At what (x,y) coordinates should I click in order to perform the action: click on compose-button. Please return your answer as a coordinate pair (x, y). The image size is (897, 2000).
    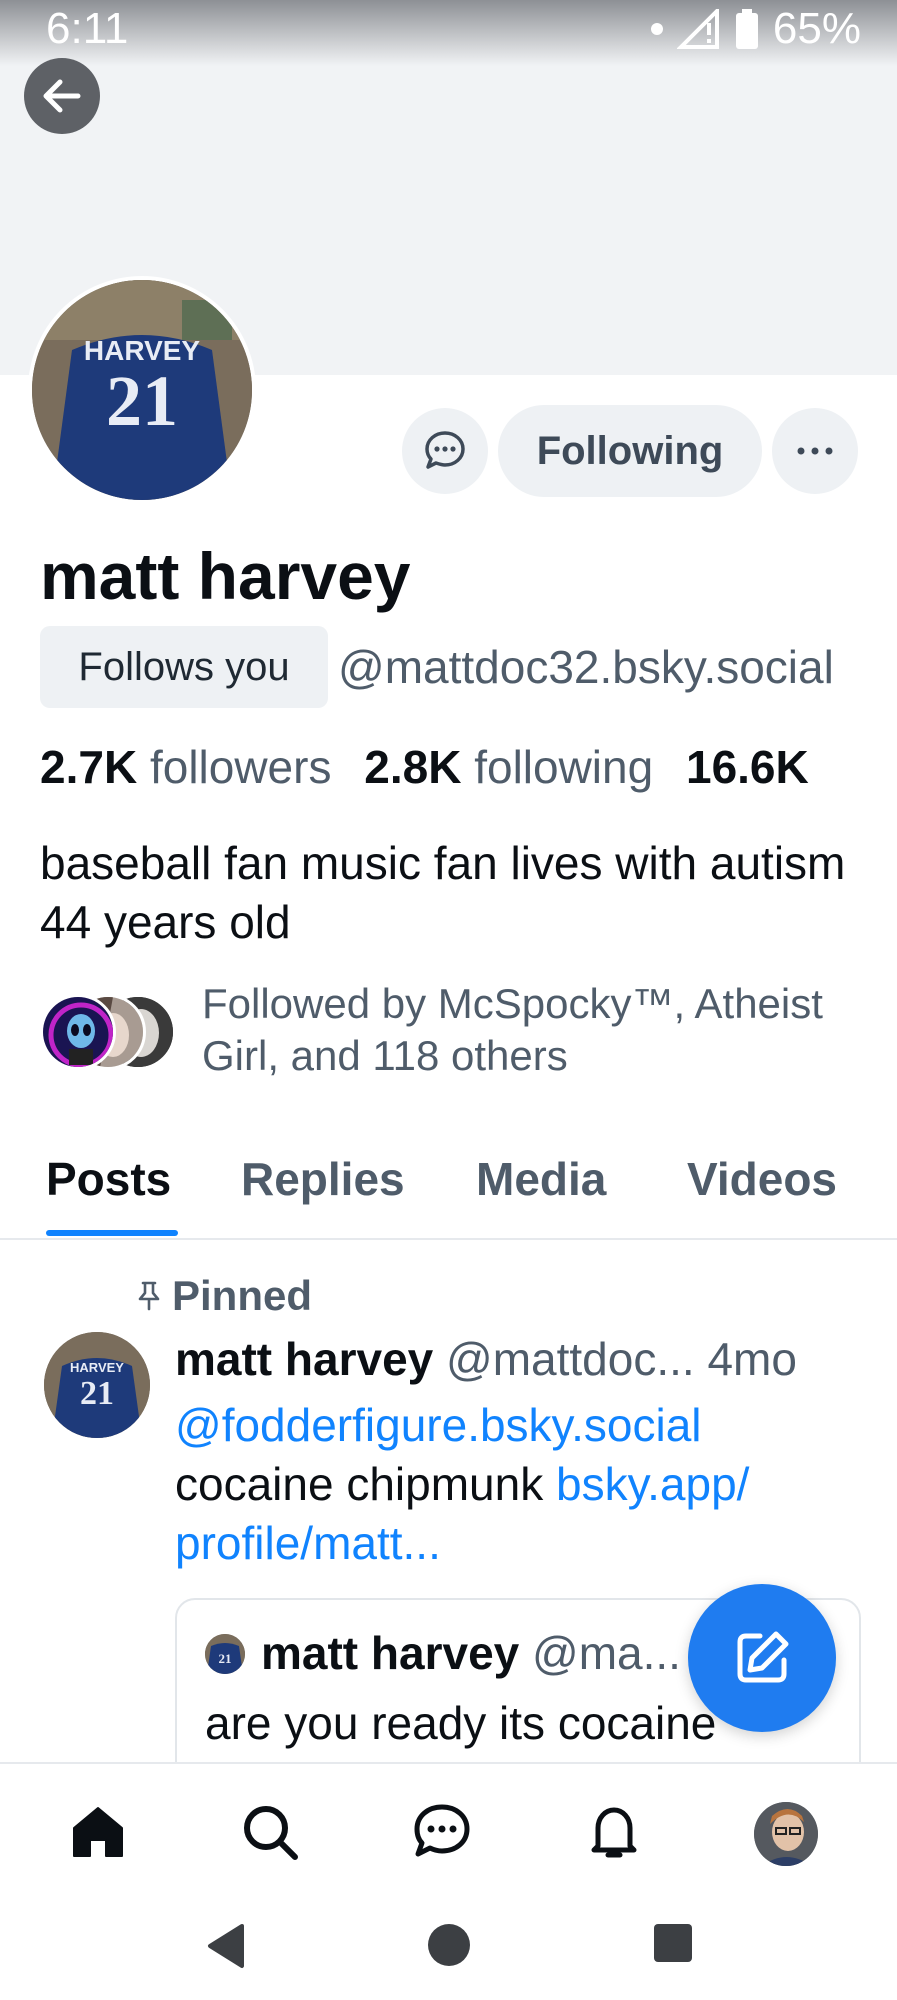
    Looking at the image, I should click on (762, 1658).